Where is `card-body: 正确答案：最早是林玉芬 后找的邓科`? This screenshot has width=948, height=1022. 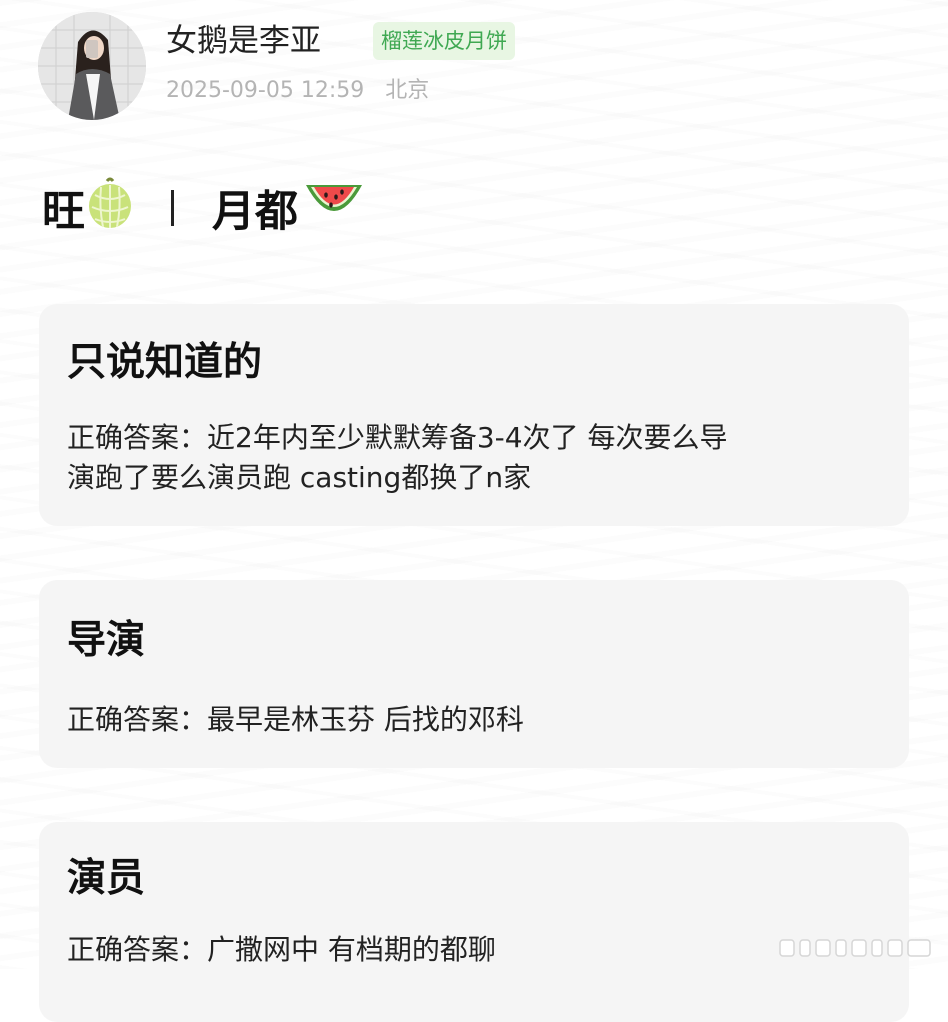 card-body: 正确答案：最早是林玉芬 后找的邓科 is located at coordinates (477, 720).